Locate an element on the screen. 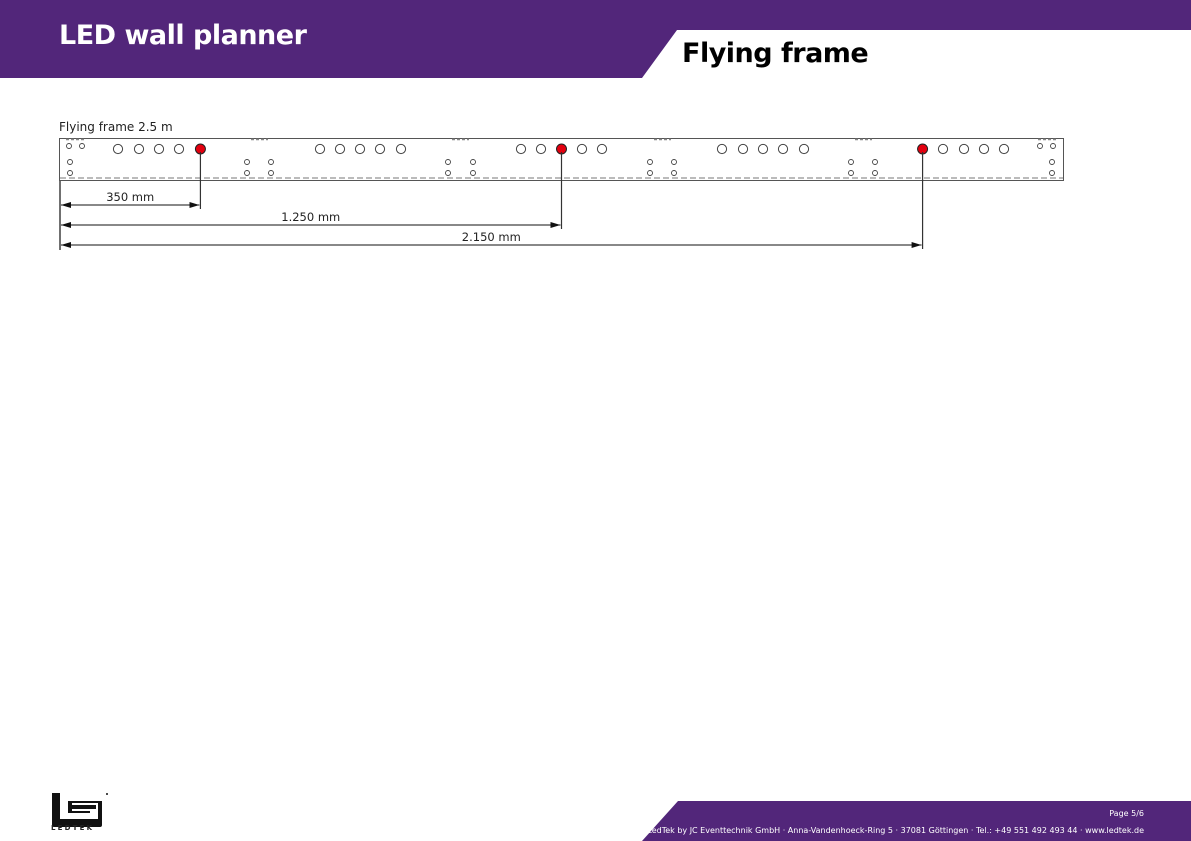  dimension-label: 1.250 mm is located at coordinates (310, 217).